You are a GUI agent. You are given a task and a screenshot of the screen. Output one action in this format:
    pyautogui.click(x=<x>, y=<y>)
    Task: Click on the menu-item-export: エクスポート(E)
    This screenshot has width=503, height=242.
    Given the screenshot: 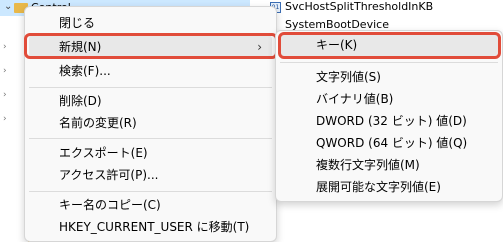 What is the action you would take?
    pyautogui.click(x=150, y=153)
    